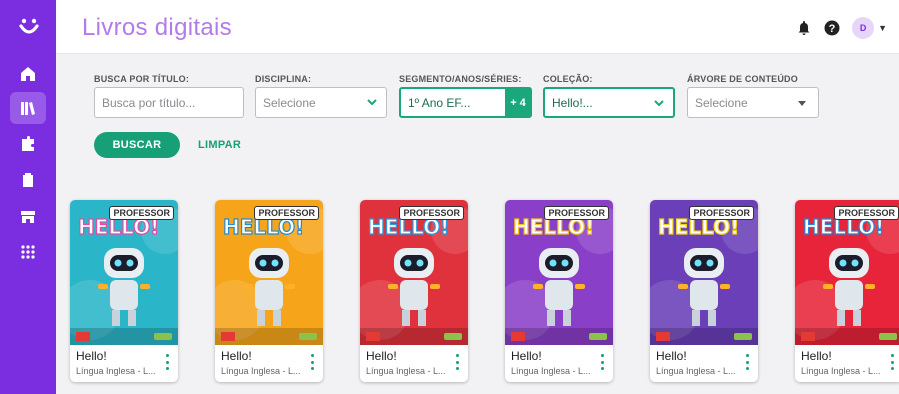 Image resolution: width=899 pixels, height=394 pixels. What do you see at coordinates (283, 79) in the screenshot?
I see `discipline-label: DISCIPLINA:` at bounding box center [283, 79].